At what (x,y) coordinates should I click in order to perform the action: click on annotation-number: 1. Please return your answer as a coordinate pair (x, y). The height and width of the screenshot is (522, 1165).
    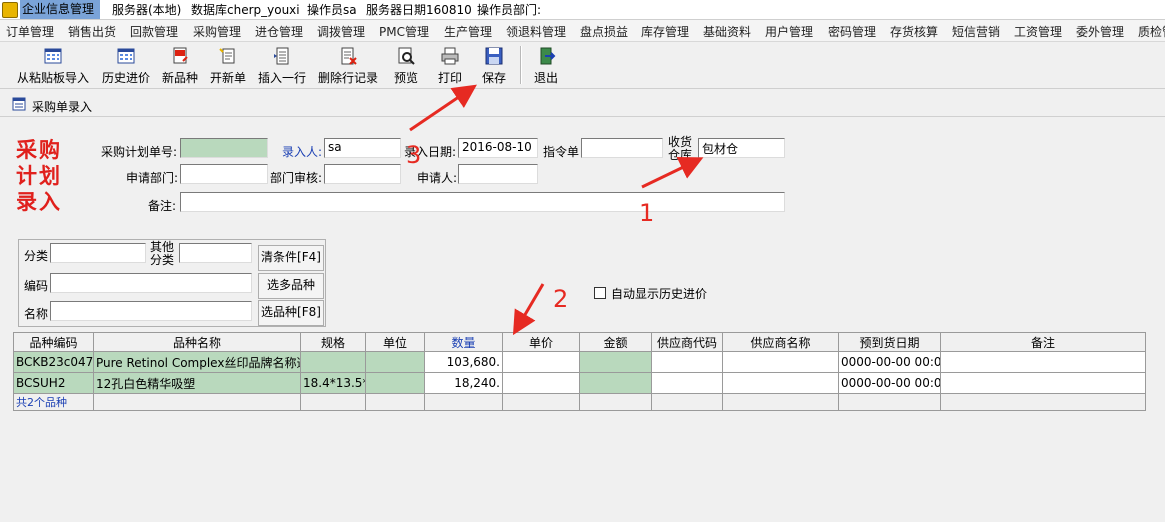
    Looking at the image, I should click on (647, 213).